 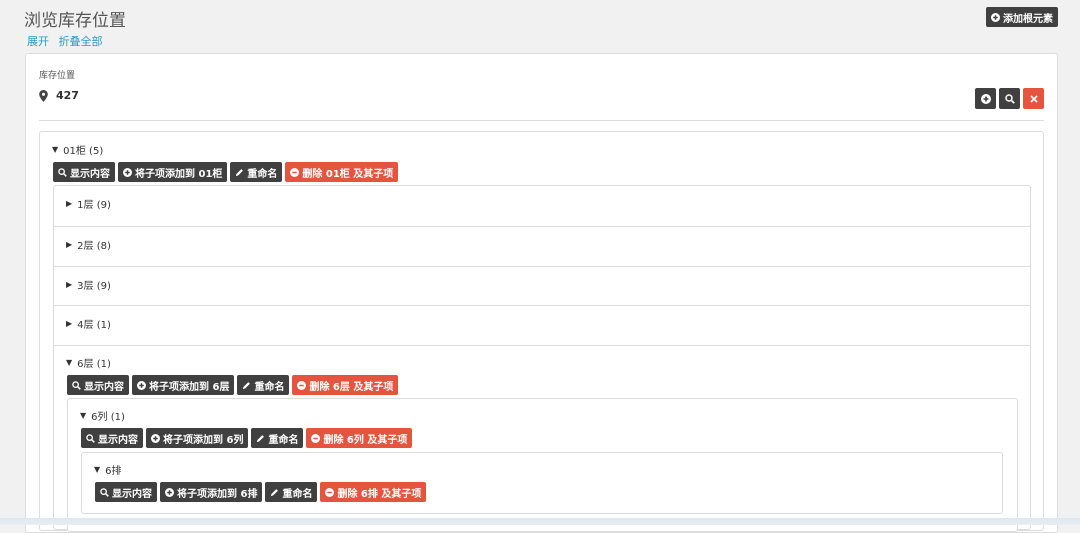 What do you see at coordinates (94, 364) in the screenshot?
I see `node-label: 6层 (1)` at bounding box center [94, 364].